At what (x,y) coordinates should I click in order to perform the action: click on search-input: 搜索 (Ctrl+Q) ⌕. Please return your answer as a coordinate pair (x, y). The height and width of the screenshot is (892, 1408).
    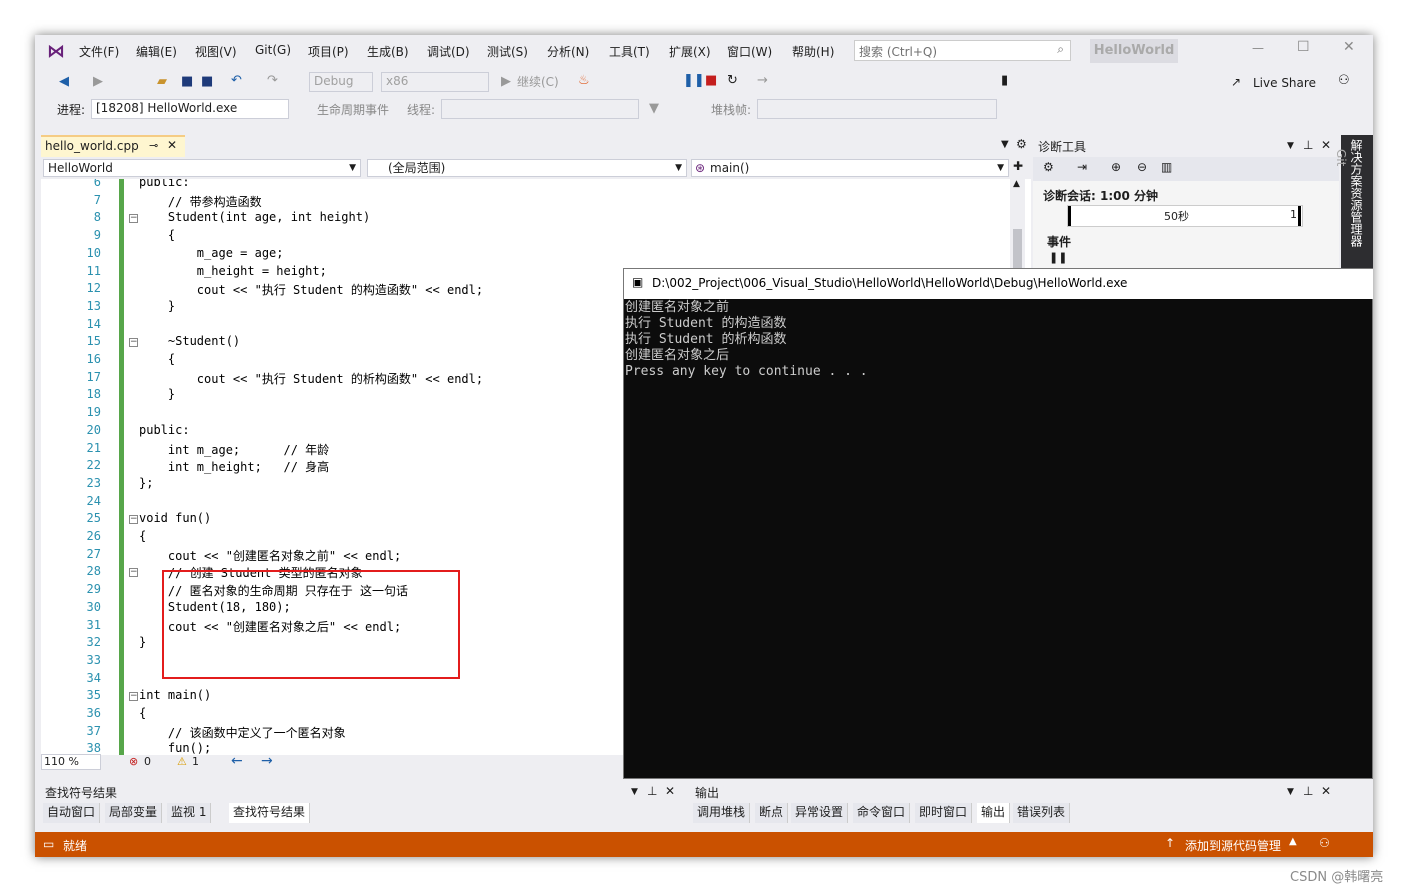
    Looking at the image, I should click on (962, 50).